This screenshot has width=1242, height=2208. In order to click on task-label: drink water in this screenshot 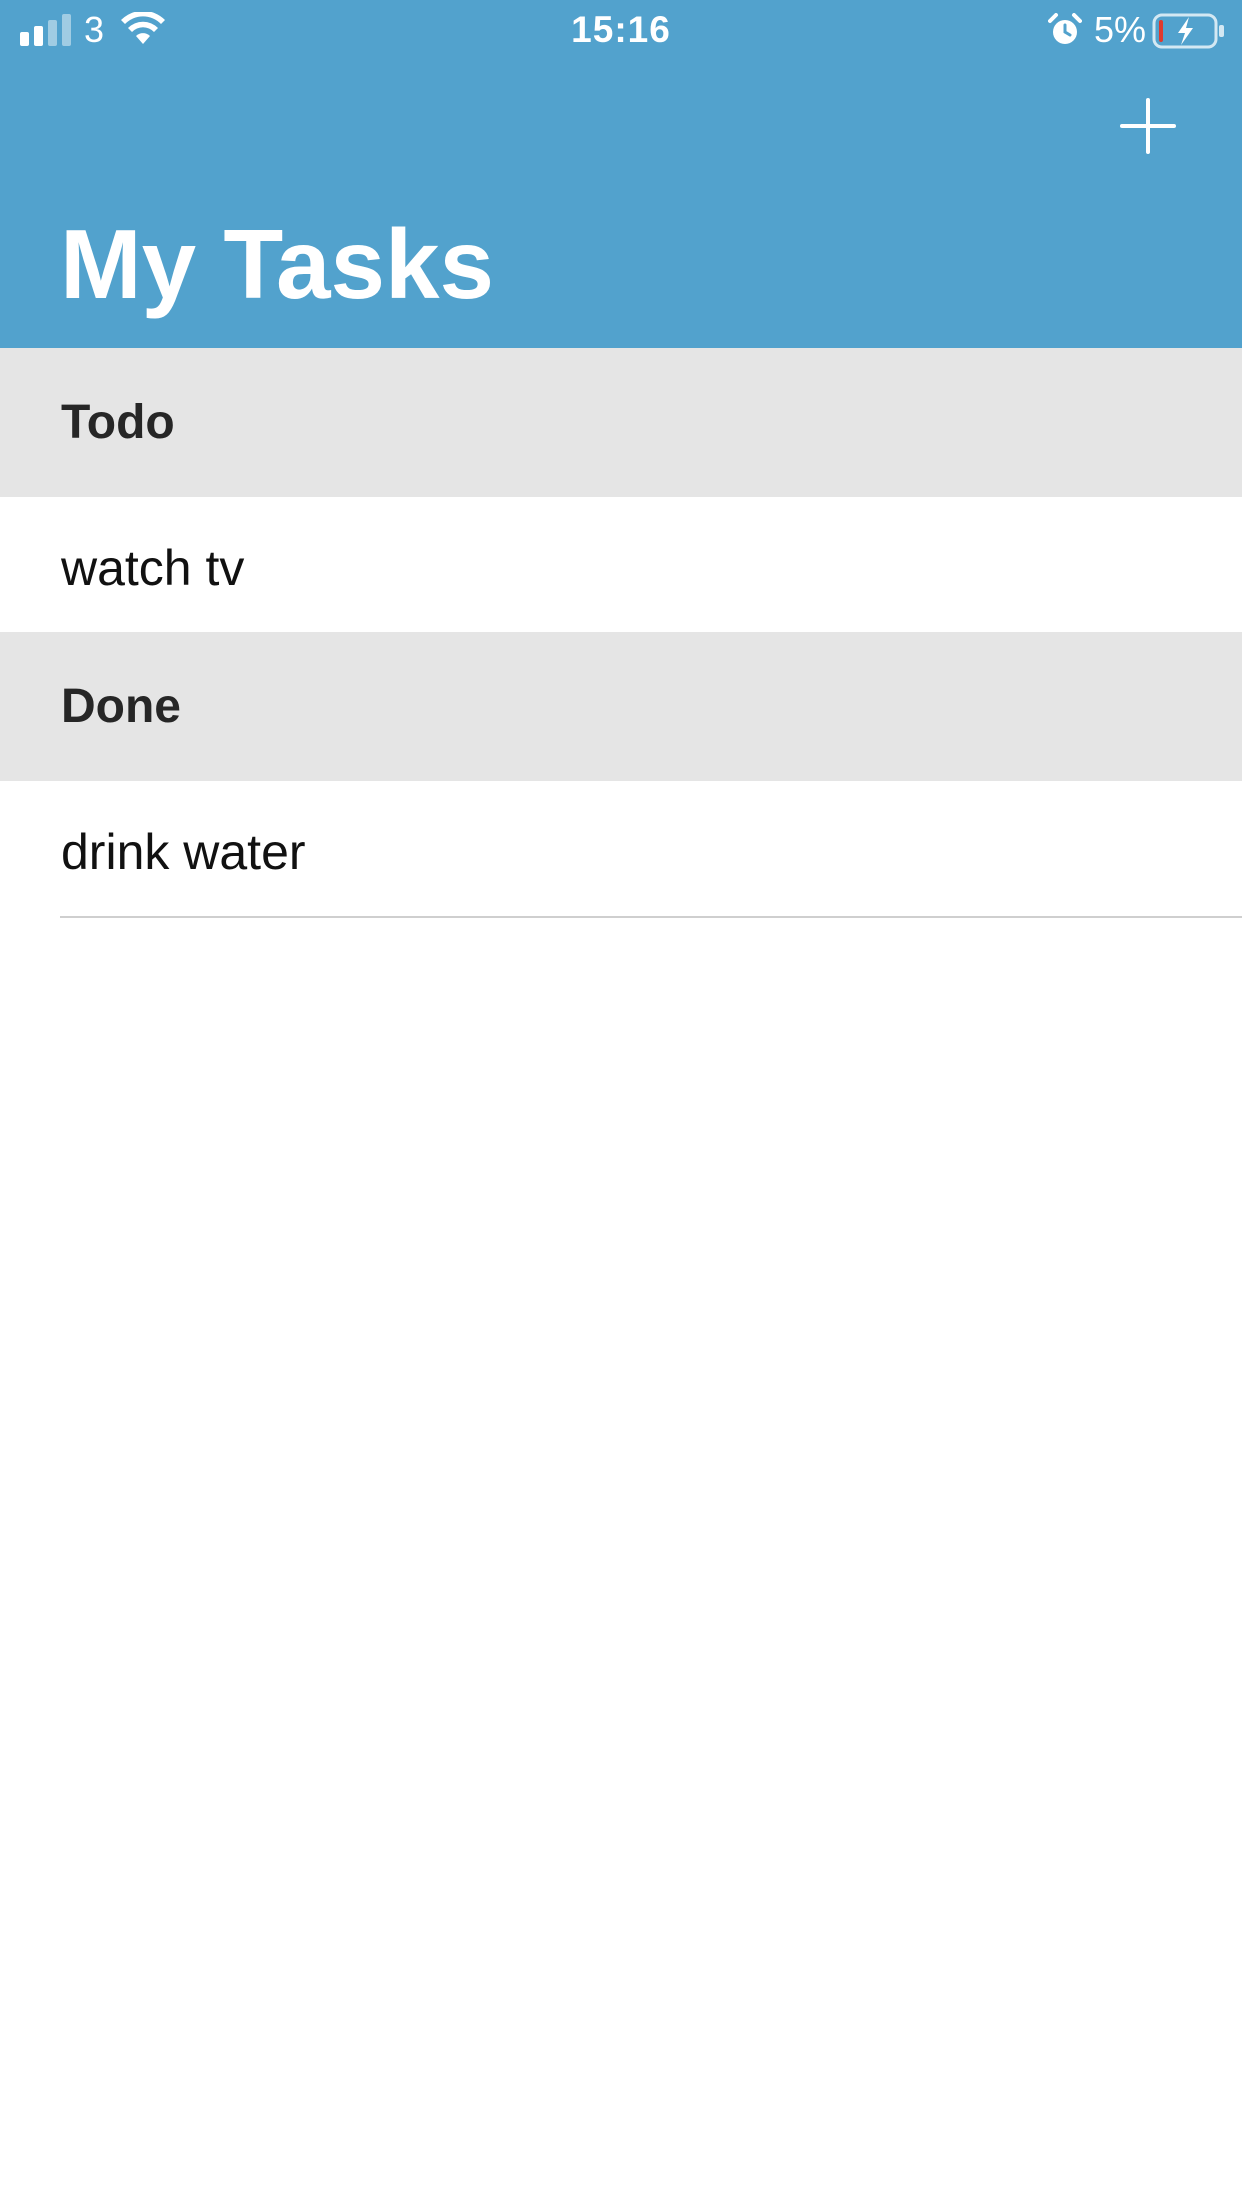, I will do `click(183, 852)`.